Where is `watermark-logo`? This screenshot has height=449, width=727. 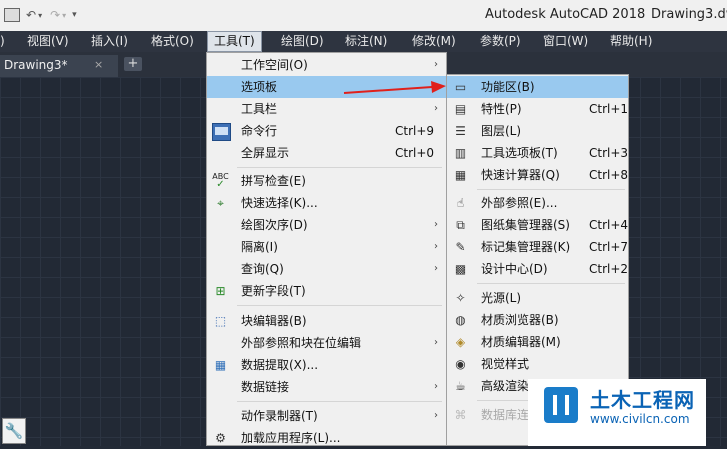
watermark-logo is located at coordinates (561, 405).